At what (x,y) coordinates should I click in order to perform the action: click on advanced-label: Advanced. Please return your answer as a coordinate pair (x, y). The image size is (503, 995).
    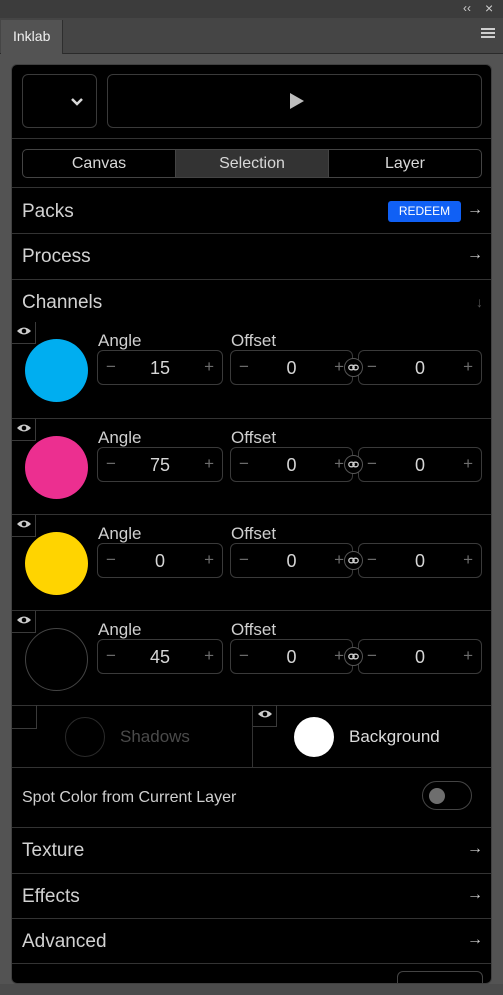
    Looking at the image, I should click on (64, 941).